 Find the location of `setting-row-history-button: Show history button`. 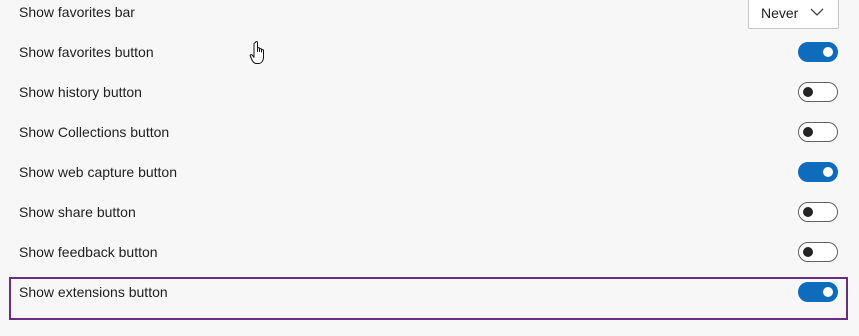

setting-row-history-button: Show history button is located at coordinates (429, 92).